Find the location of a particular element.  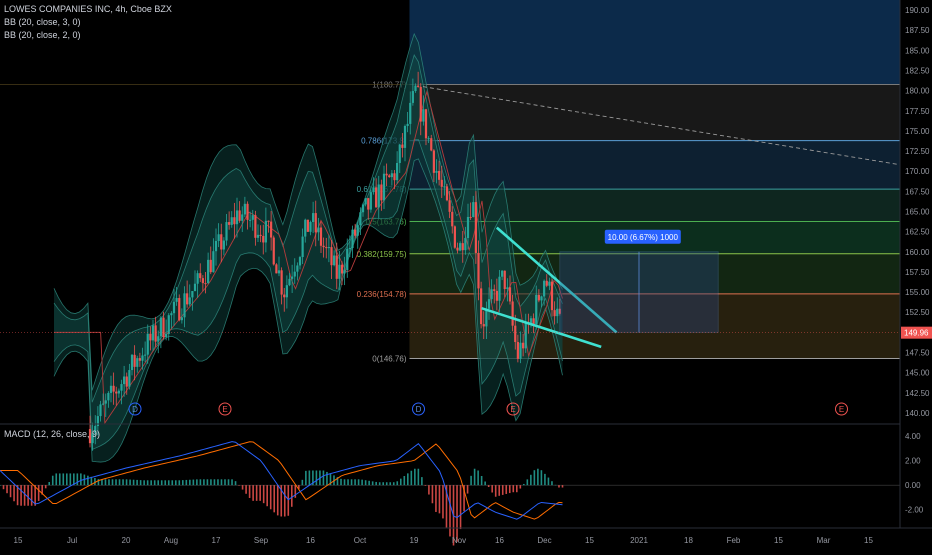

marker-letter: E is located at coordinates (512, 409).